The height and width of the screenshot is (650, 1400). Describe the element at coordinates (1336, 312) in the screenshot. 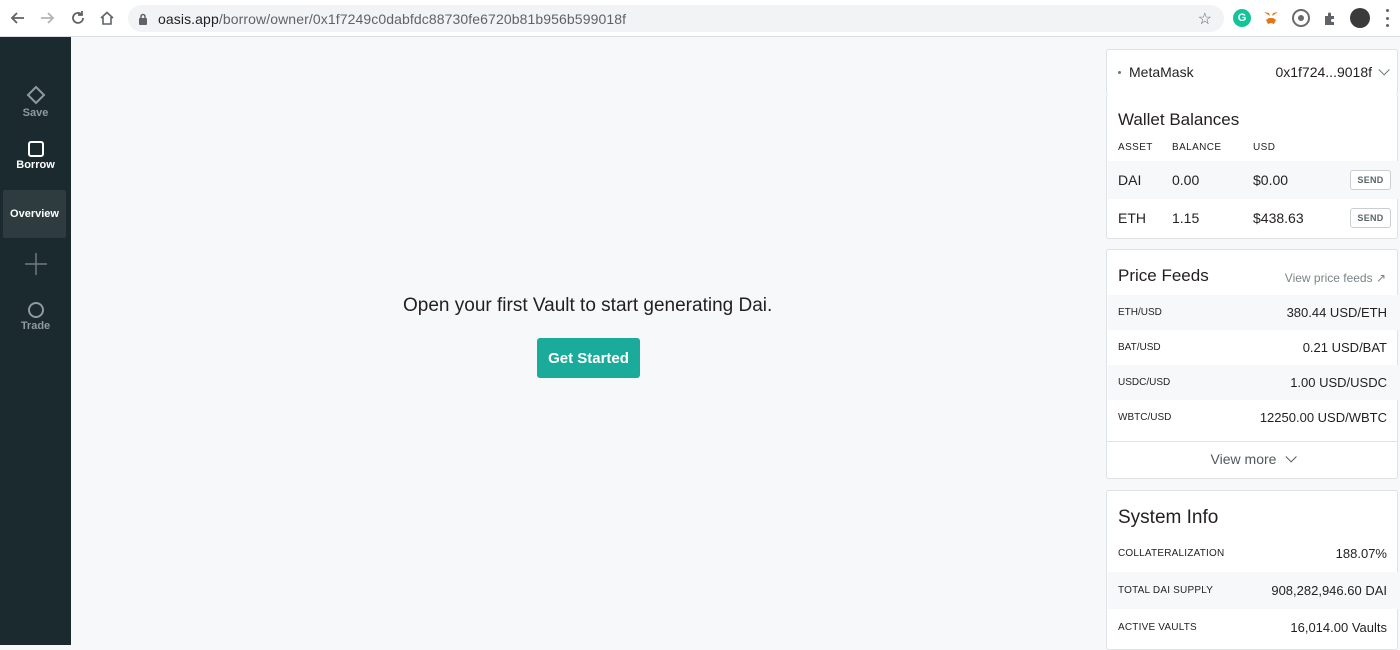

I see `feed-value: 380.44 USD/ETH` at that location.